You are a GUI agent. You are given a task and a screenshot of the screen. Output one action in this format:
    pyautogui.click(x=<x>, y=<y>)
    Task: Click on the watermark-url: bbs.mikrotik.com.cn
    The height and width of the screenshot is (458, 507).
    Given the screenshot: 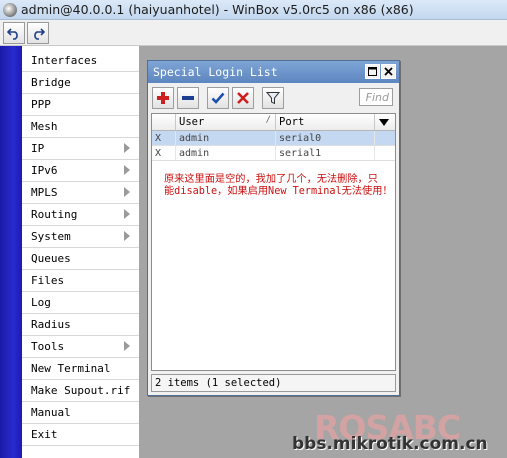 What is the action you would take?
    pyautogui.click(x=390, y=444)
    